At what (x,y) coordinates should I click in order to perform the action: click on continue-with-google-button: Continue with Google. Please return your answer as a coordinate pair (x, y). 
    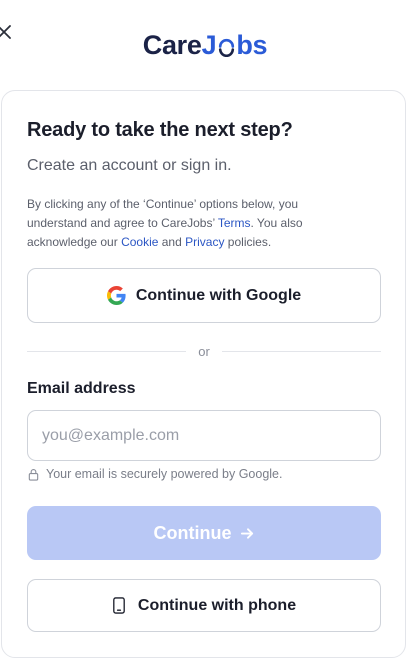
    Looking at the image, I should click on (204, 295).